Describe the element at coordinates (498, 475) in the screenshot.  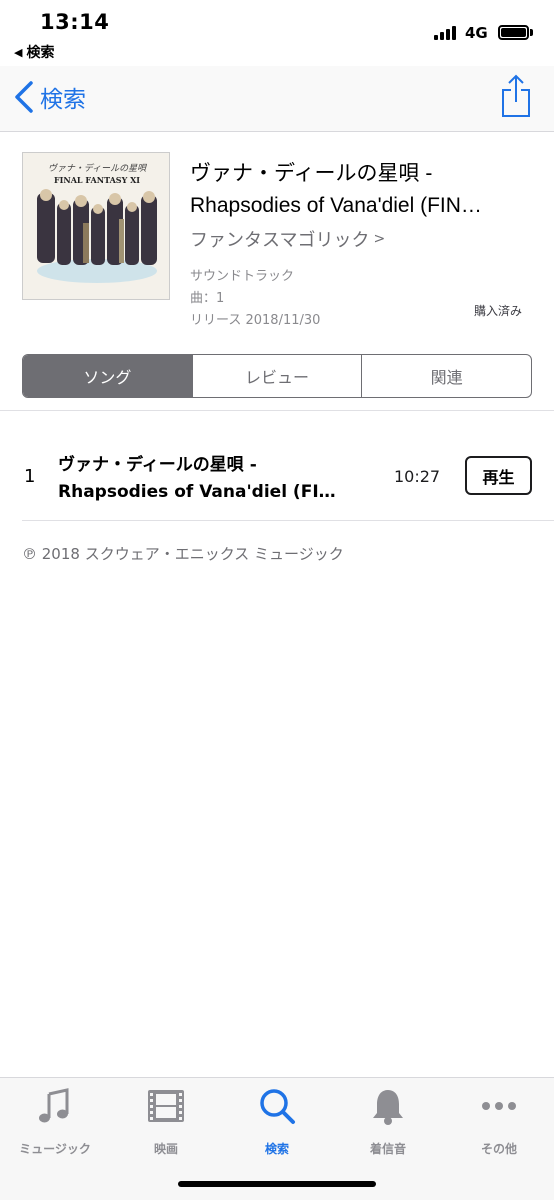
I see `play-button: 再生` at that location.